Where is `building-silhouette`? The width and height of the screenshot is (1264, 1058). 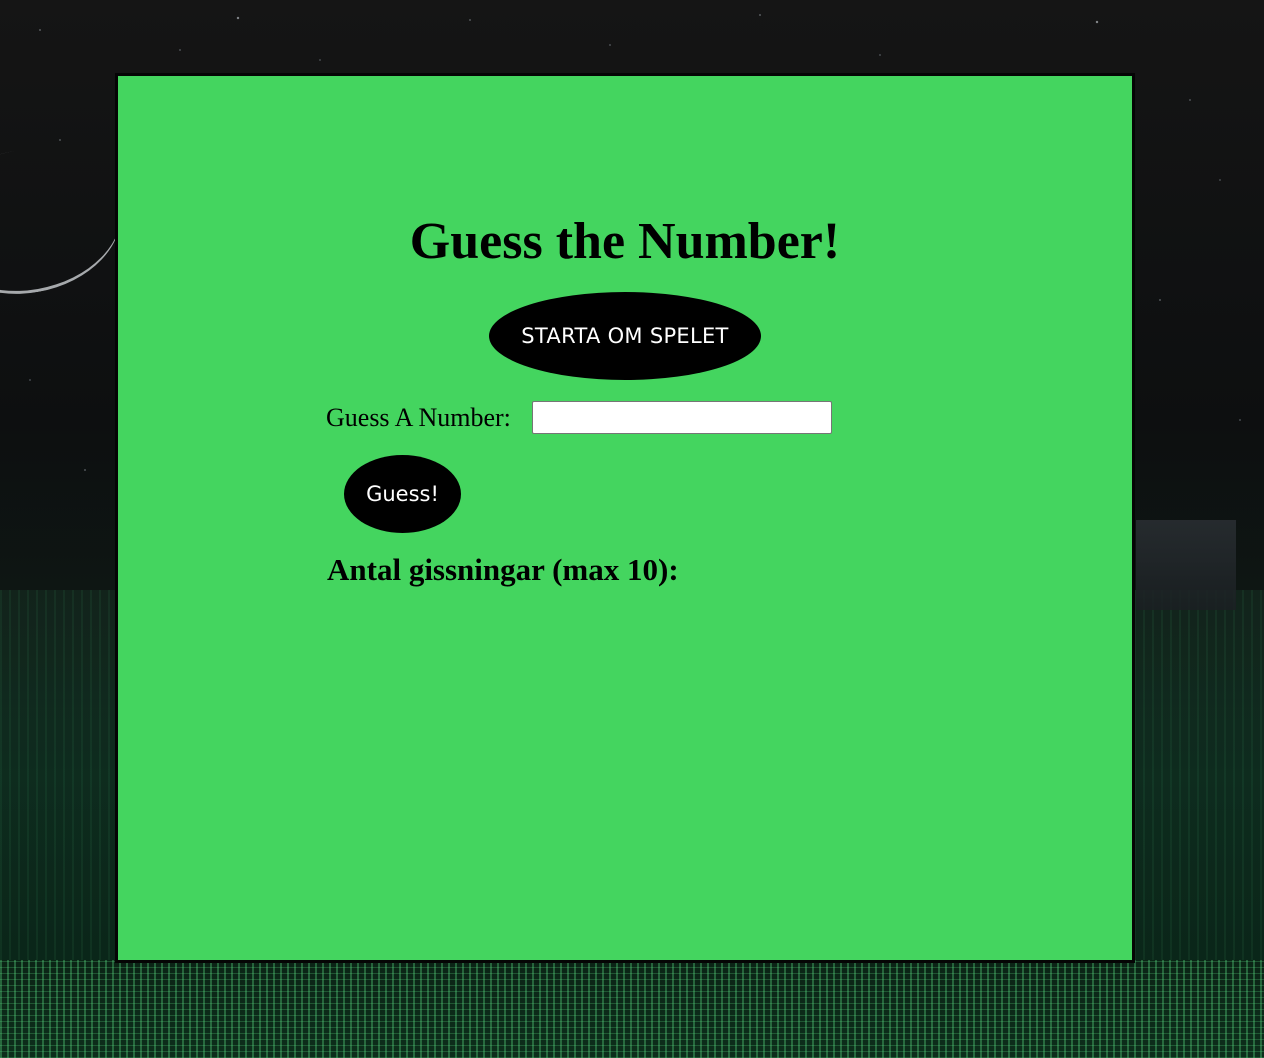
building-silhouette is located at coordinates (1186, 565).